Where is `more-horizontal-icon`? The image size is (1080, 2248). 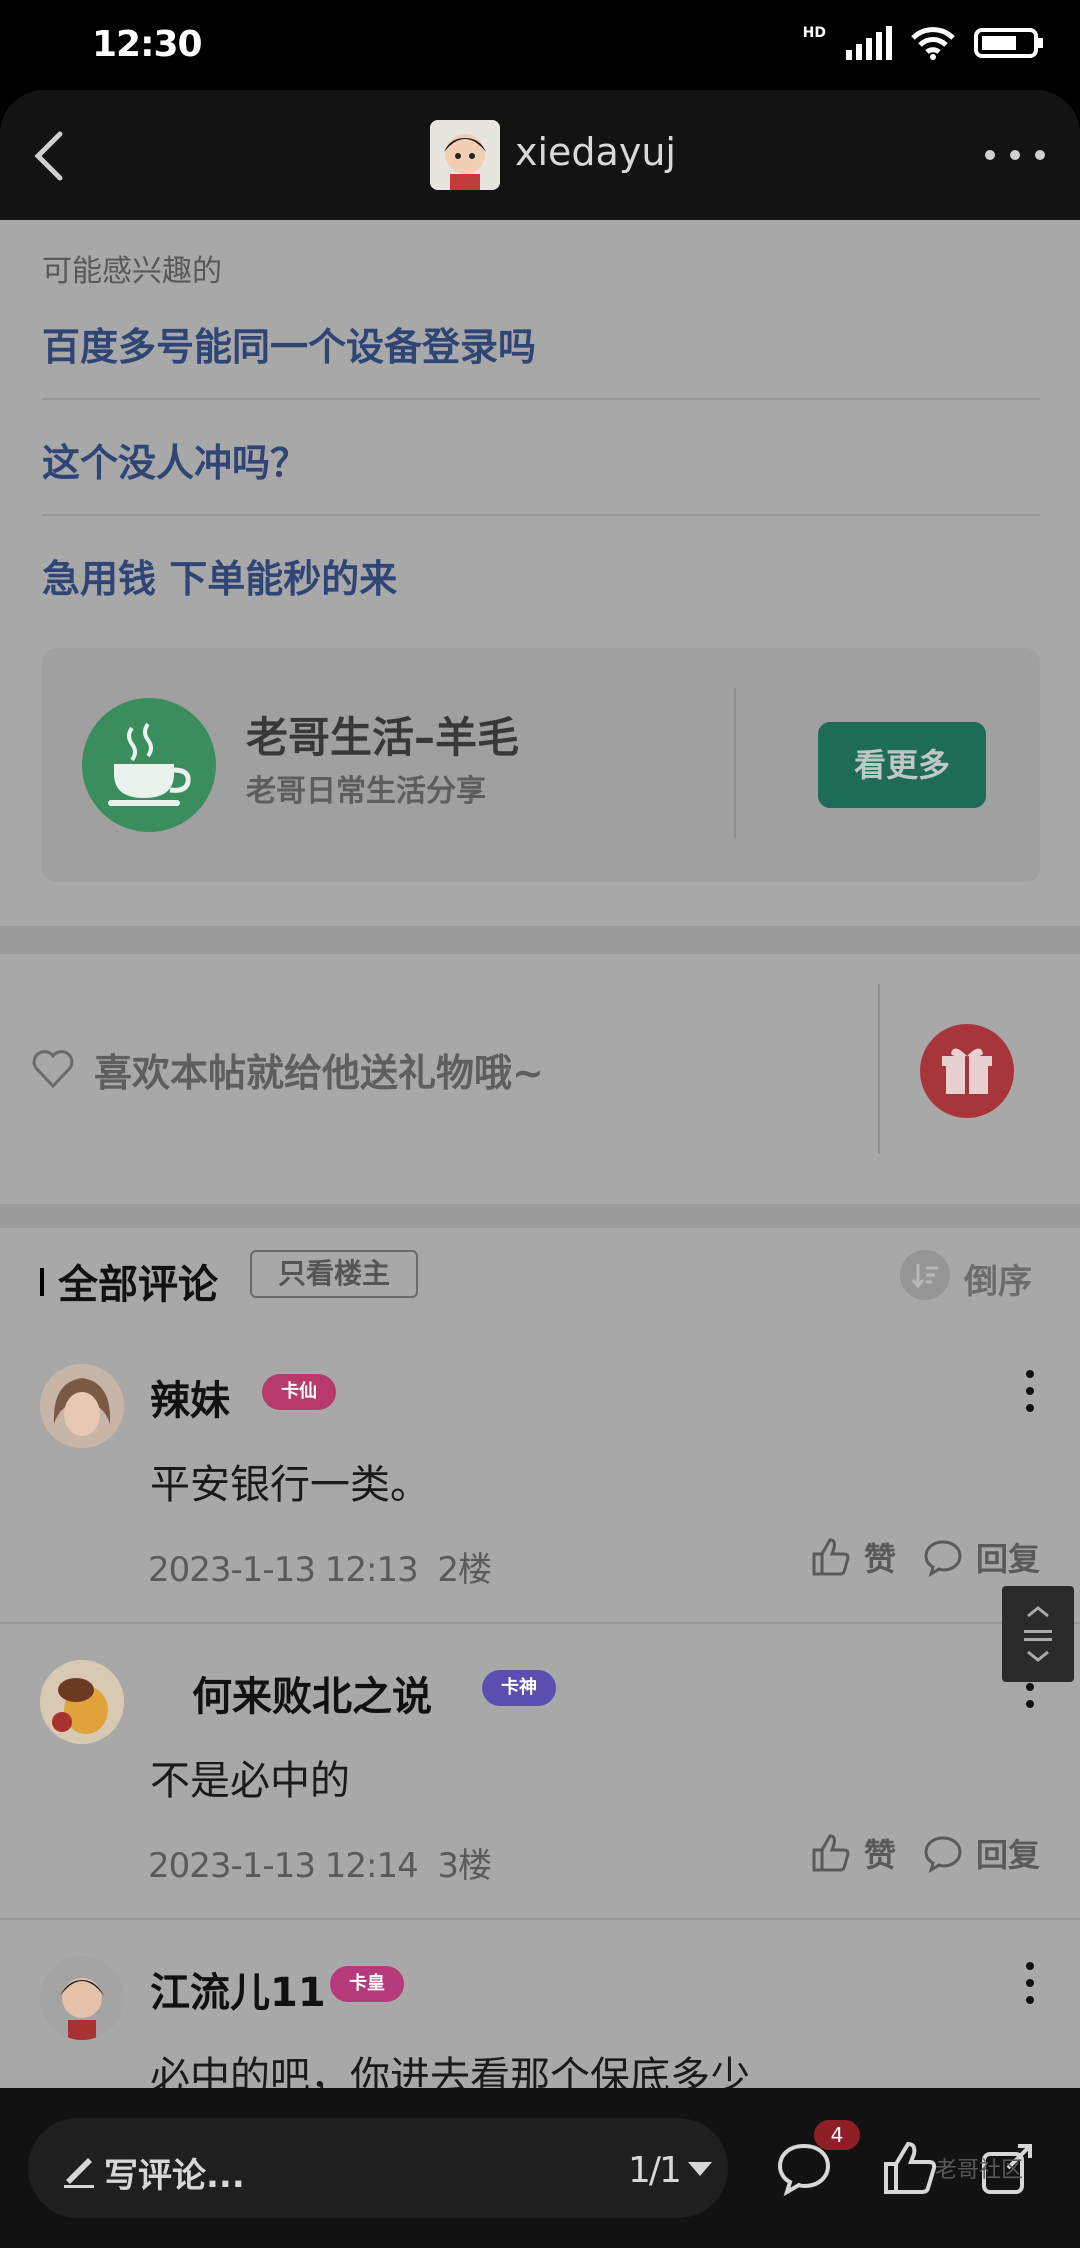
more-horizontal-icon is located at coordinates (1015, 155).